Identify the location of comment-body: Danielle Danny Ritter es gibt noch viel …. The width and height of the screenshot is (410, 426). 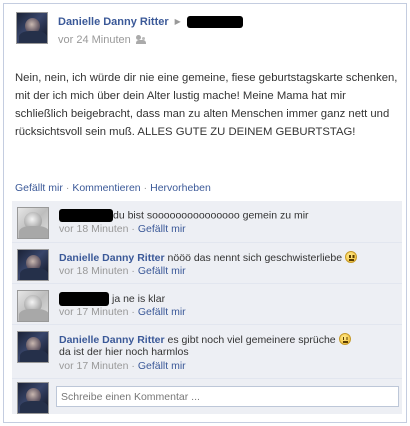
(205, 339).